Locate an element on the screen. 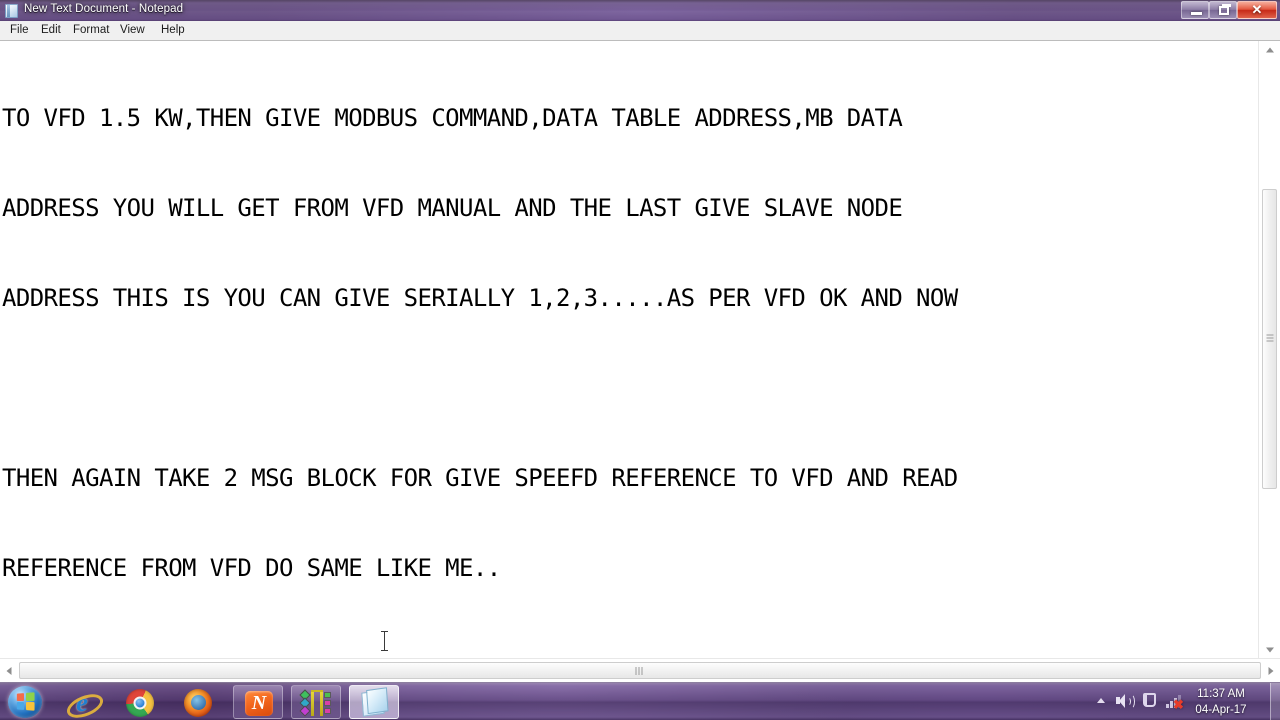  show-hidden-icons-button is located at coordinates (1101, 700).